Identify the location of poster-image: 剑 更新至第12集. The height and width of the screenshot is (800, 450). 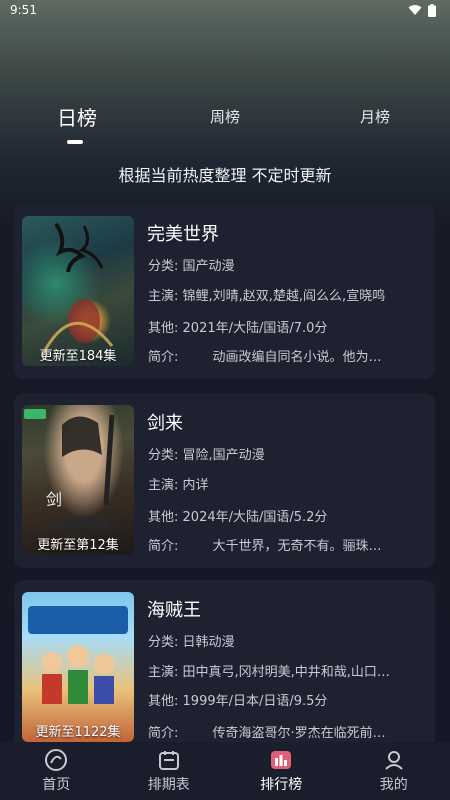
(78, 480).